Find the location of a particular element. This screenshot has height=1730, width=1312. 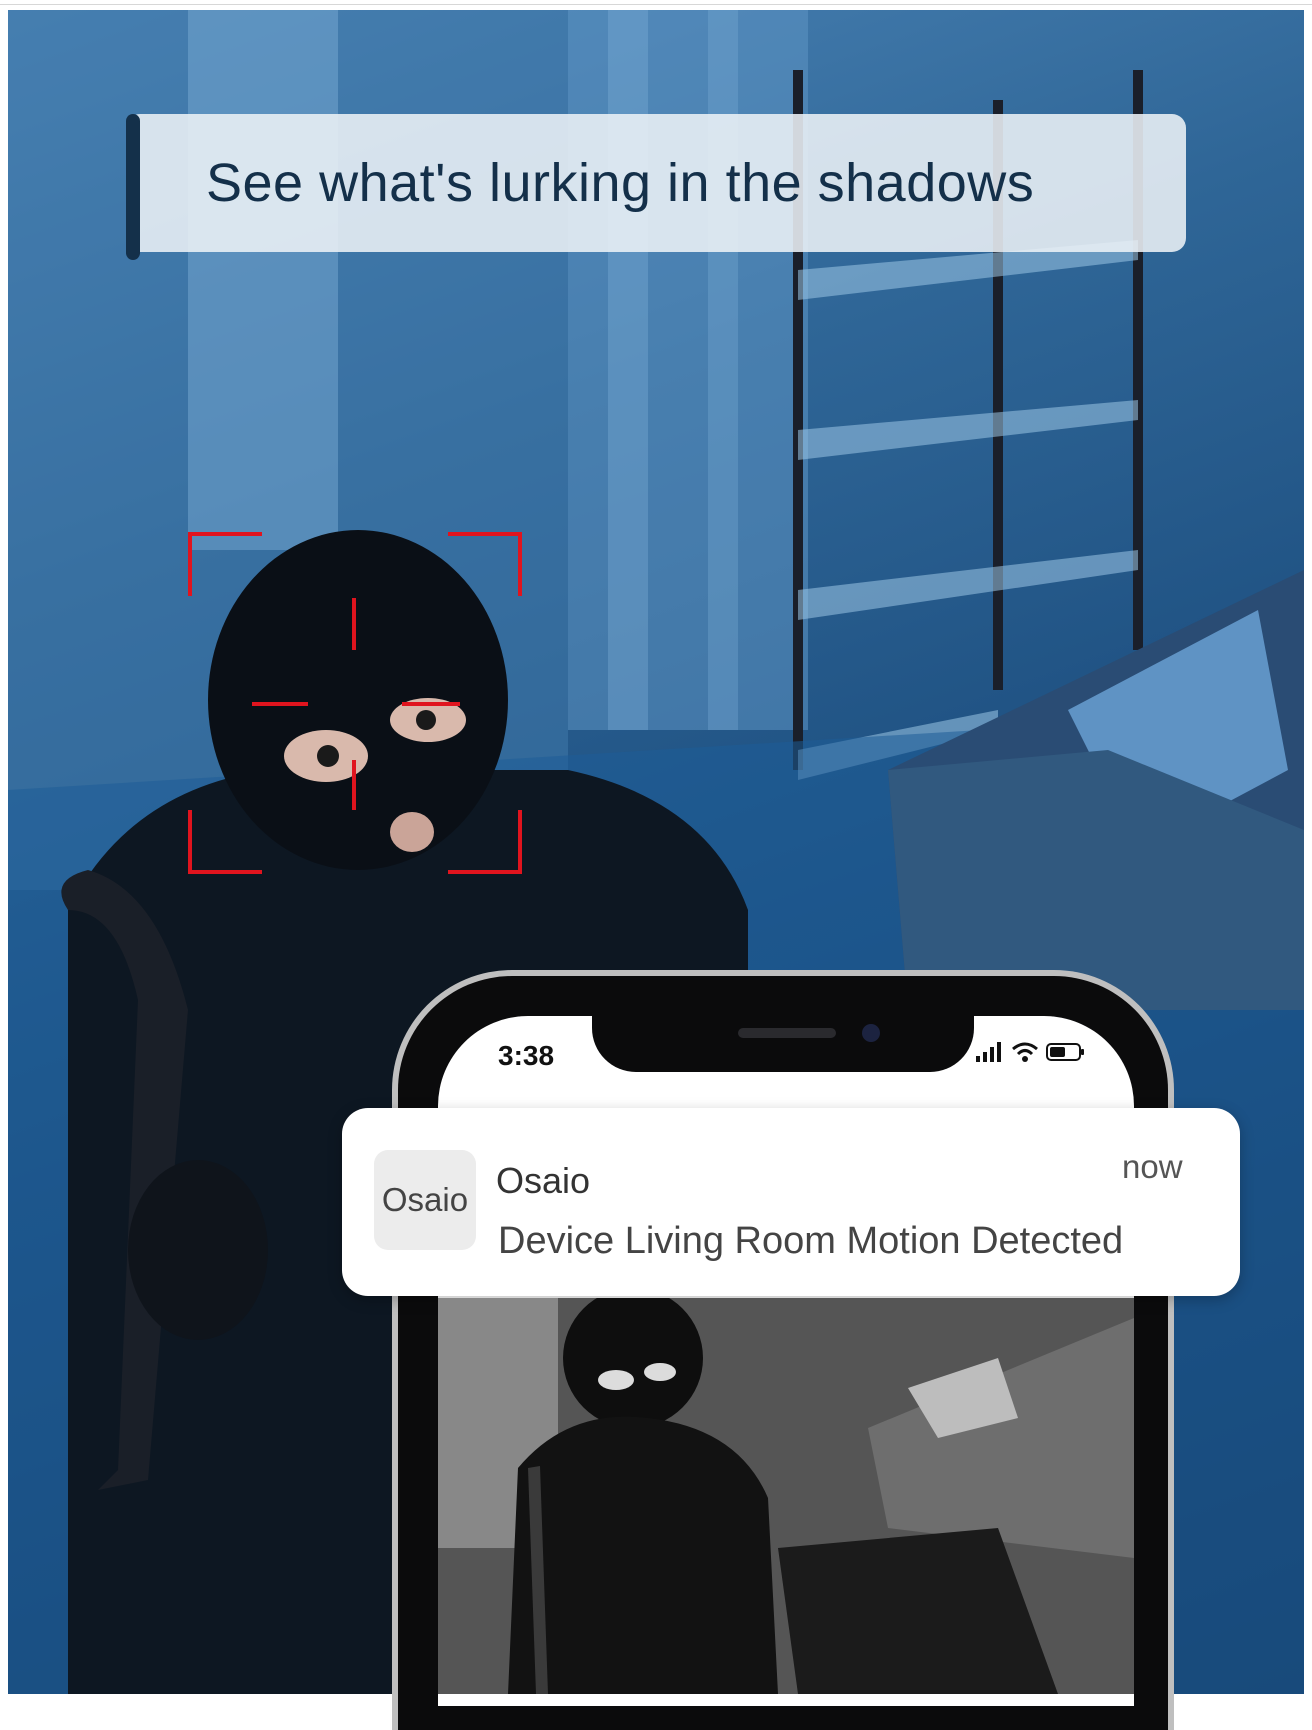

mouth-hole is located at coordinates (412, 832).